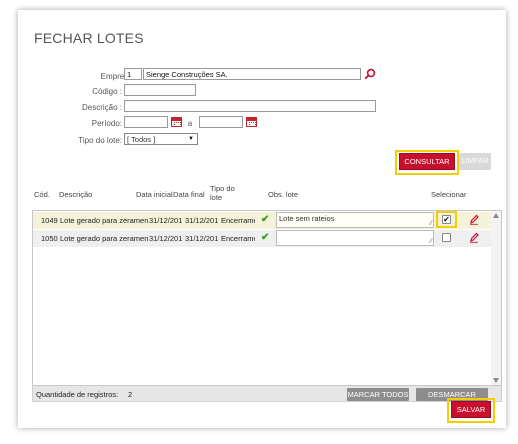  I want to click on record-count-value: 2, so click(130, 394).